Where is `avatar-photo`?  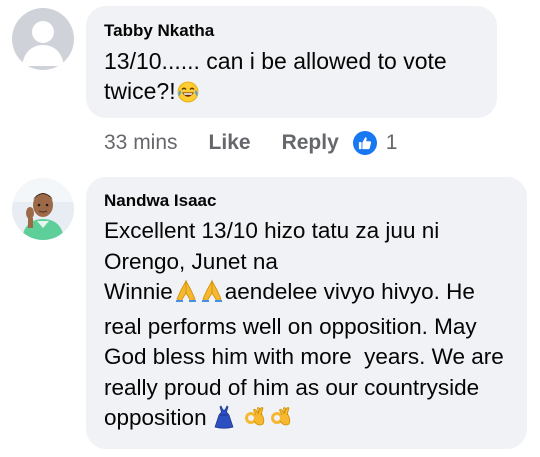
avatar-photo is located at coordinates (43, 209).